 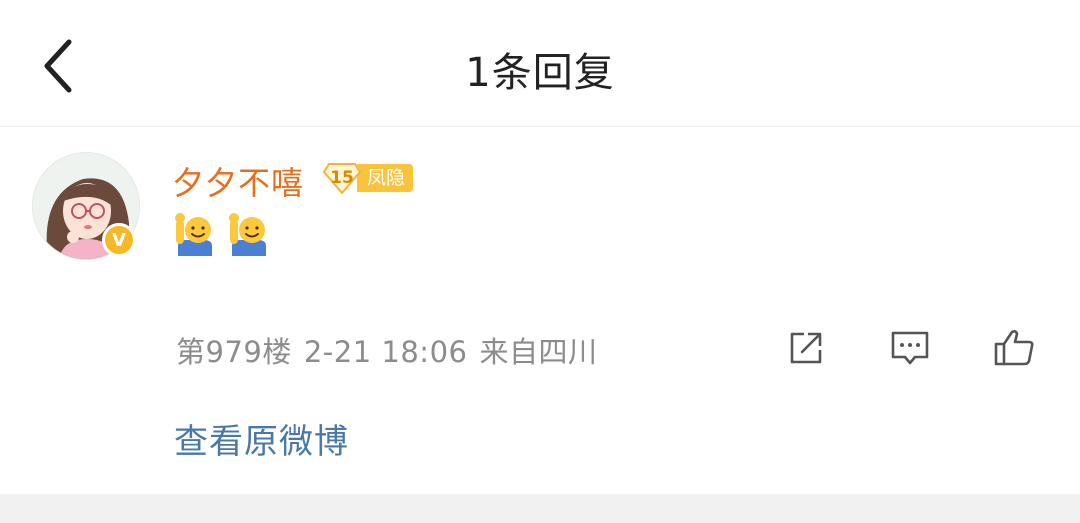 What do you see at coordinates (385, 352) in the screenshot?
I see `timestamp: 2-21 18:06` at bounding box center [385, 352].